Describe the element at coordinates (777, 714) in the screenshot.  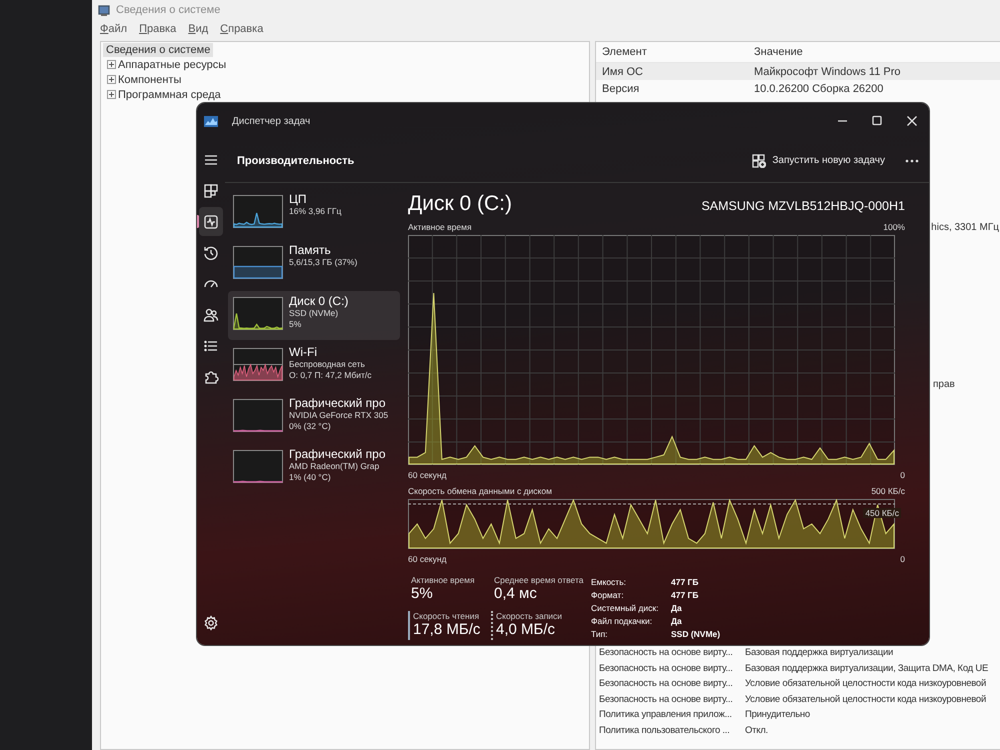
I see `table-cell: Принудительно` at that location.